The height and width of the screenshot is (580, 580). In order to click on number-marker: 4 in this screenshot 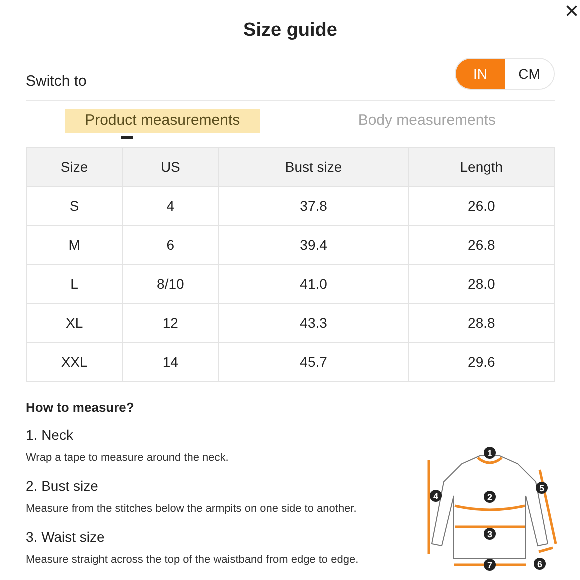, I will do `click(436, 496)`.